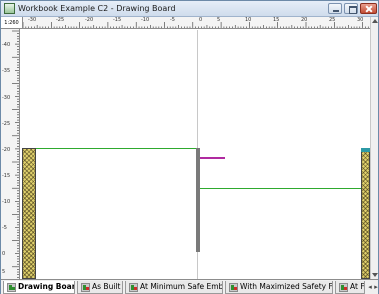 This screenshot has width=379, height=294. I want to click on ruler-left-label: -15, so click(6, 176).